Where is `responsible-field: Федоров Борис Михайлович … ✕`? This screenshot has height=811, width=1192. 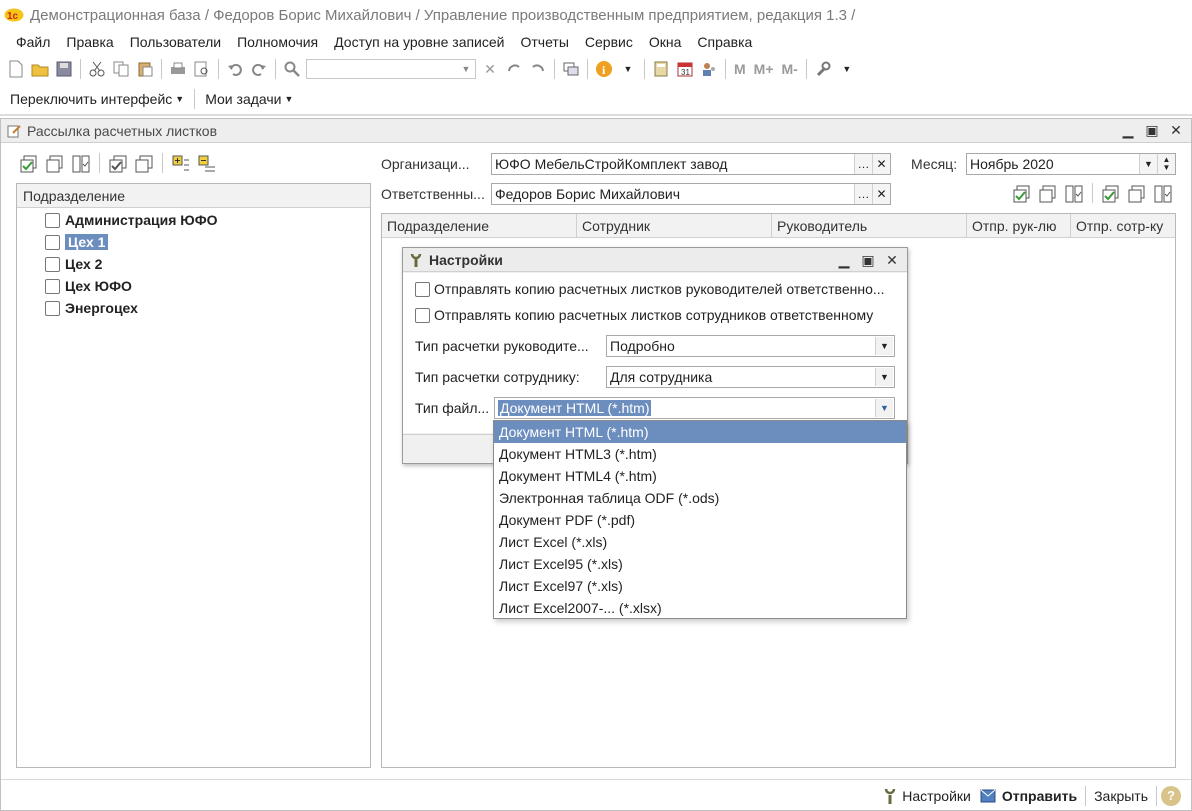
responsible-field: Федоров Борис Михайлович … ✕ is located at coordinates (691, 194).